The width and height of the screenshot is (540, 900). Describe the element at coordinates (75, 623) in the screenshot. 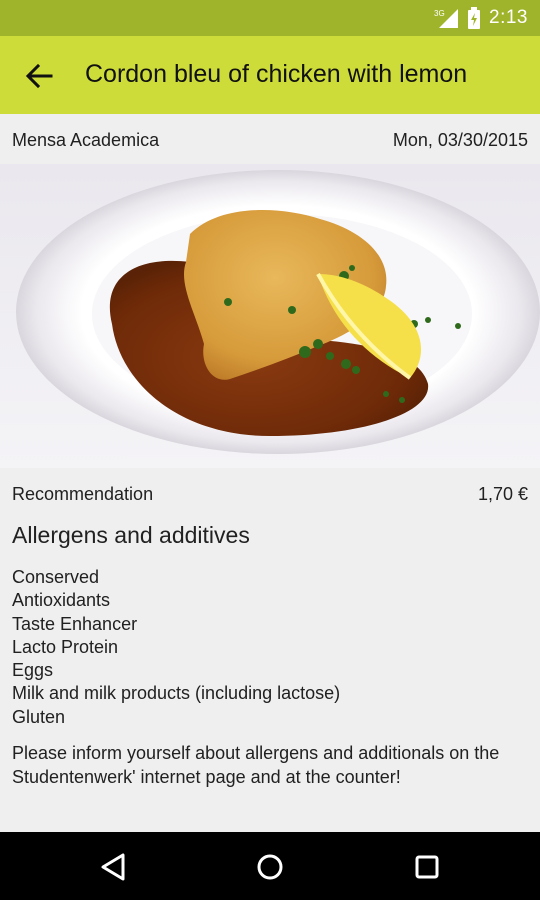

I see `list-item: Taste Enhancer` at that location.